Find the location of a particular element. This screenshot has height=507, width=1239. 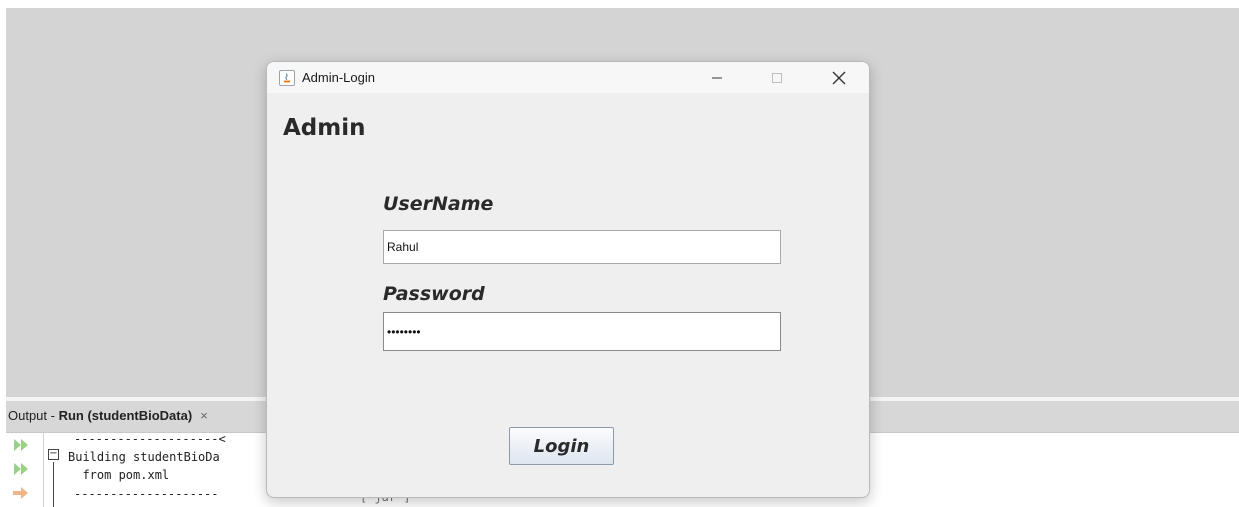

title-bar: Admin-Login is located at coordinates (568, 77).